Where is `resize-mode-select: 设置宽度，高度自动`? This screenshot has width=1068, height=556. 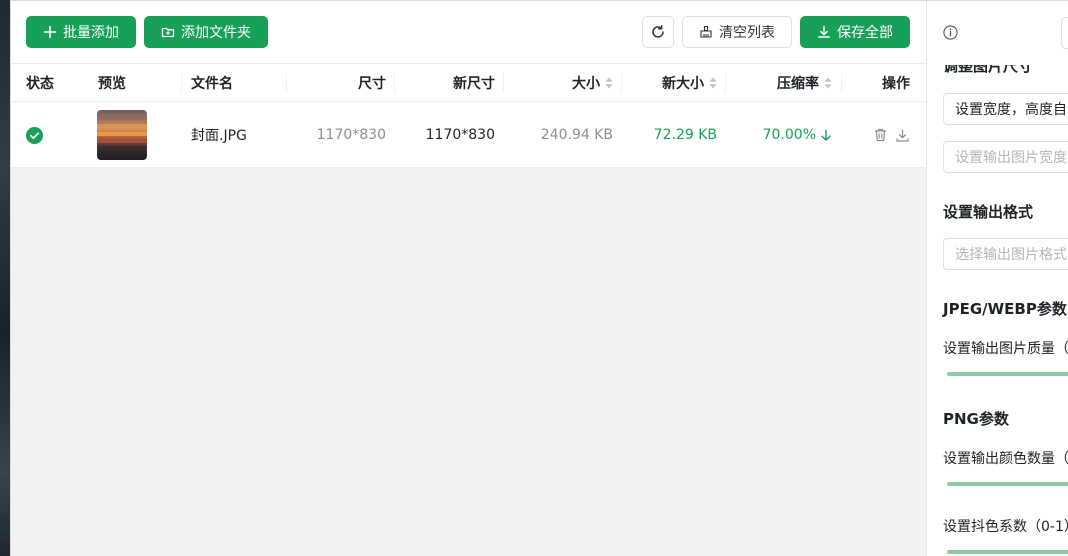 resize-mode-select: 设置宽度，高度自动 is located at coordinates (1005, 109).